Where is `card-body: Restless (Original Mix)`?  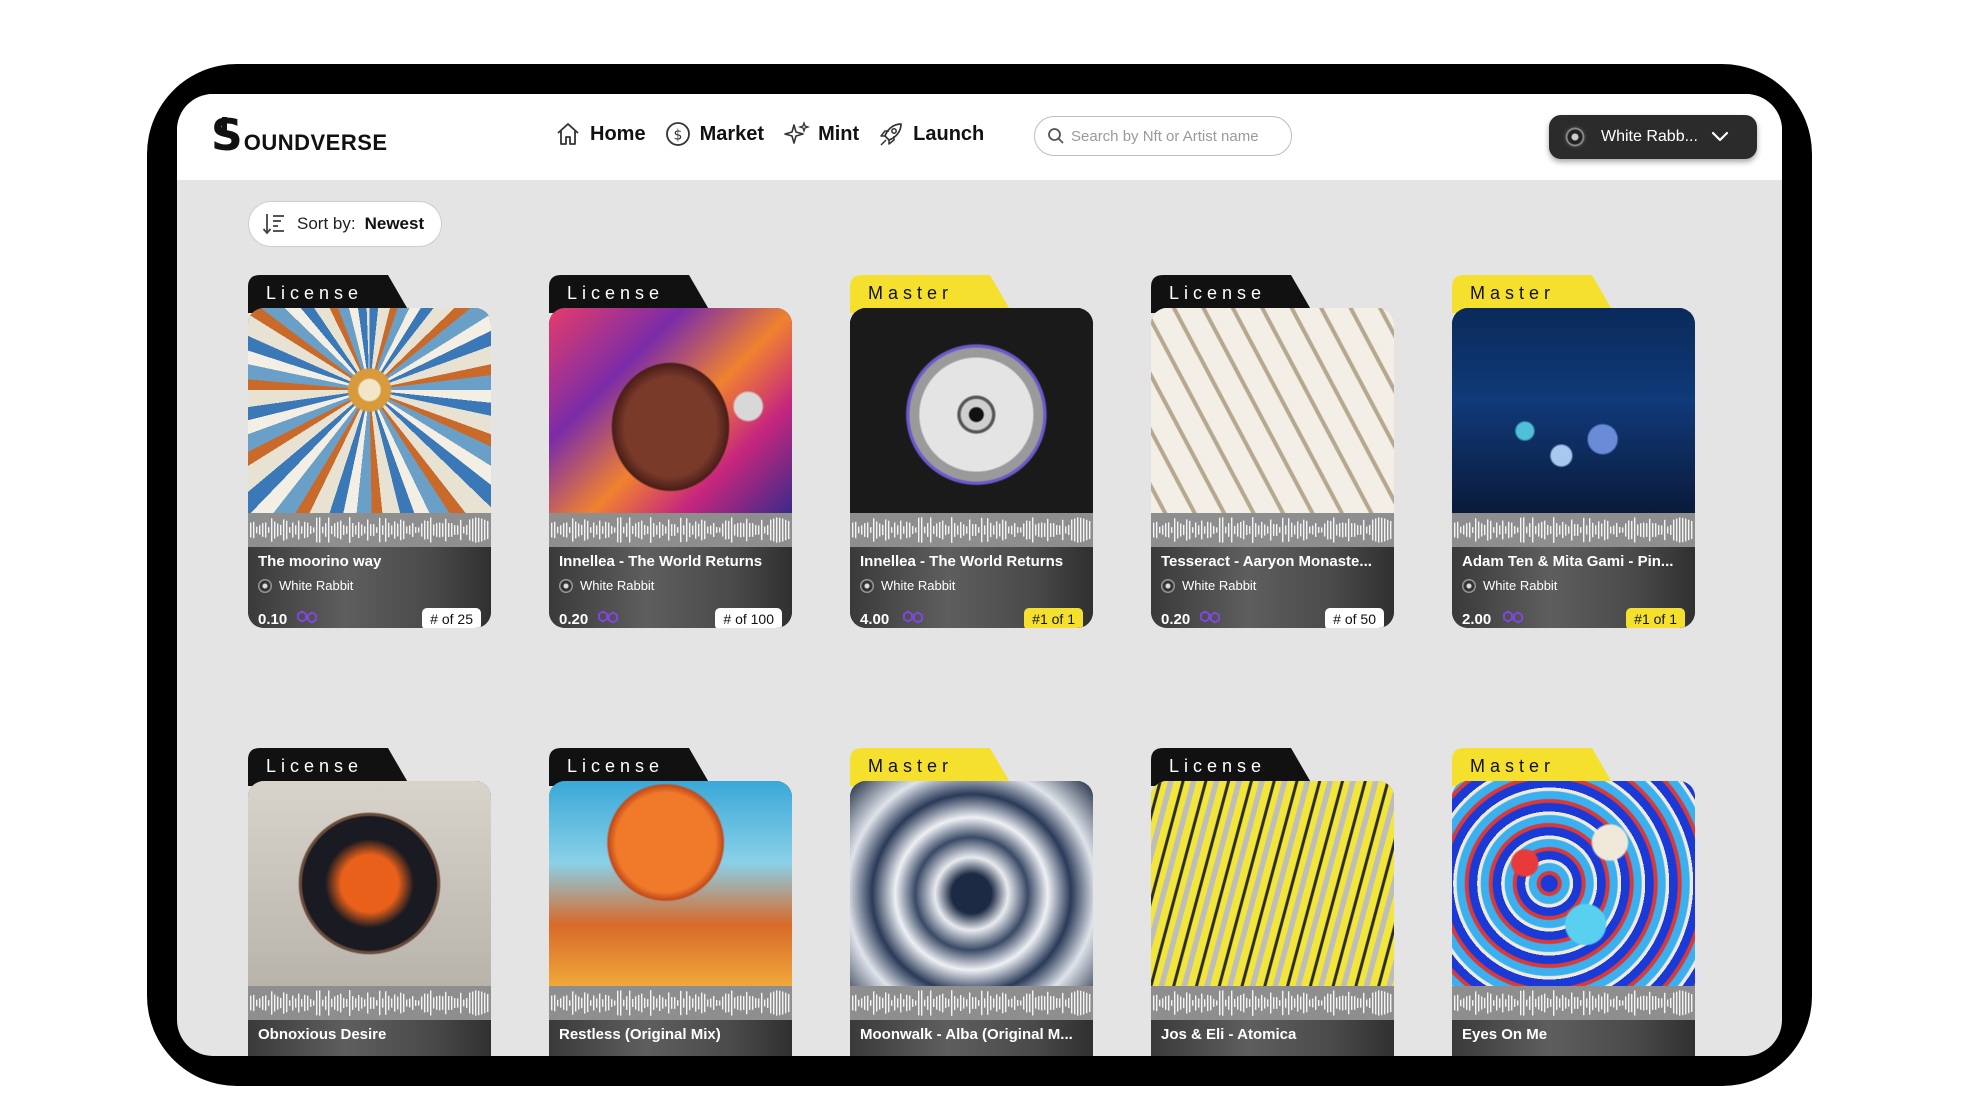
card-body: Restless (Original Mix) is located at coordinates (670, 918).